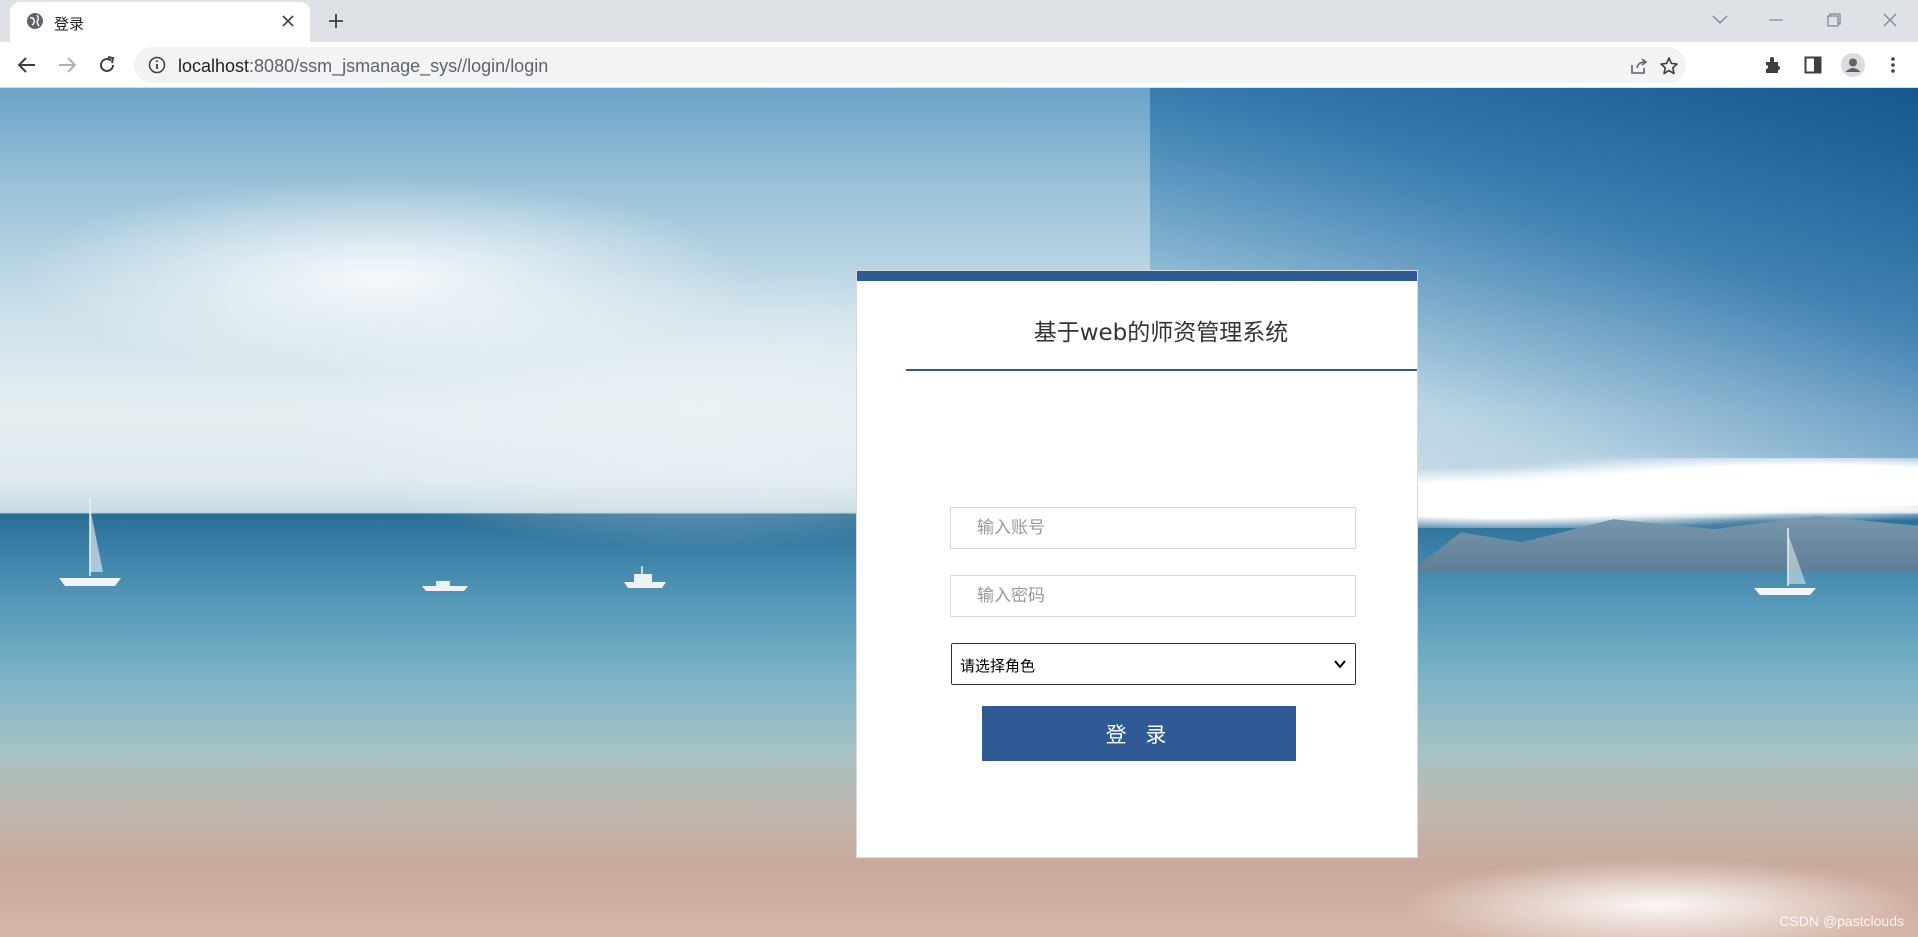  Describe the element at coordinates (1161, 333) in the screenshot. I see `page-title: 基于web的师资管理系统` at that location.